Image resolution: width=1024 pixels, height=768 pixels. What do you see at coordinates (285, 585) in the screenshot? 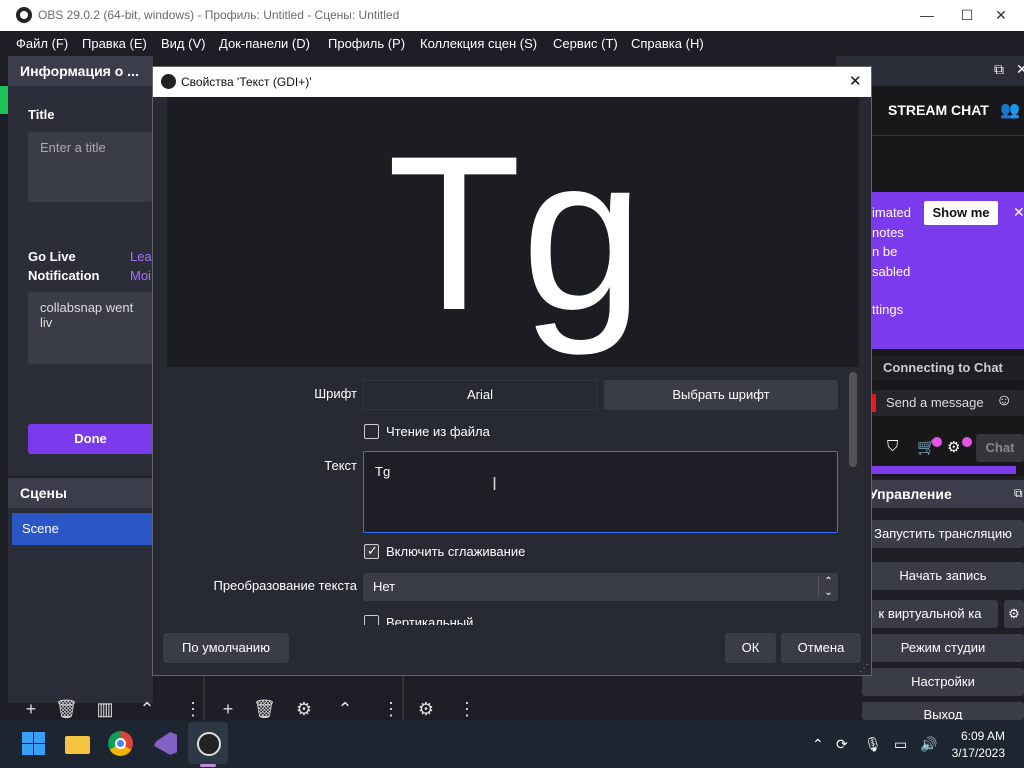
I see `transform-label: Преобразование текста` at bounding box center [285, 585].